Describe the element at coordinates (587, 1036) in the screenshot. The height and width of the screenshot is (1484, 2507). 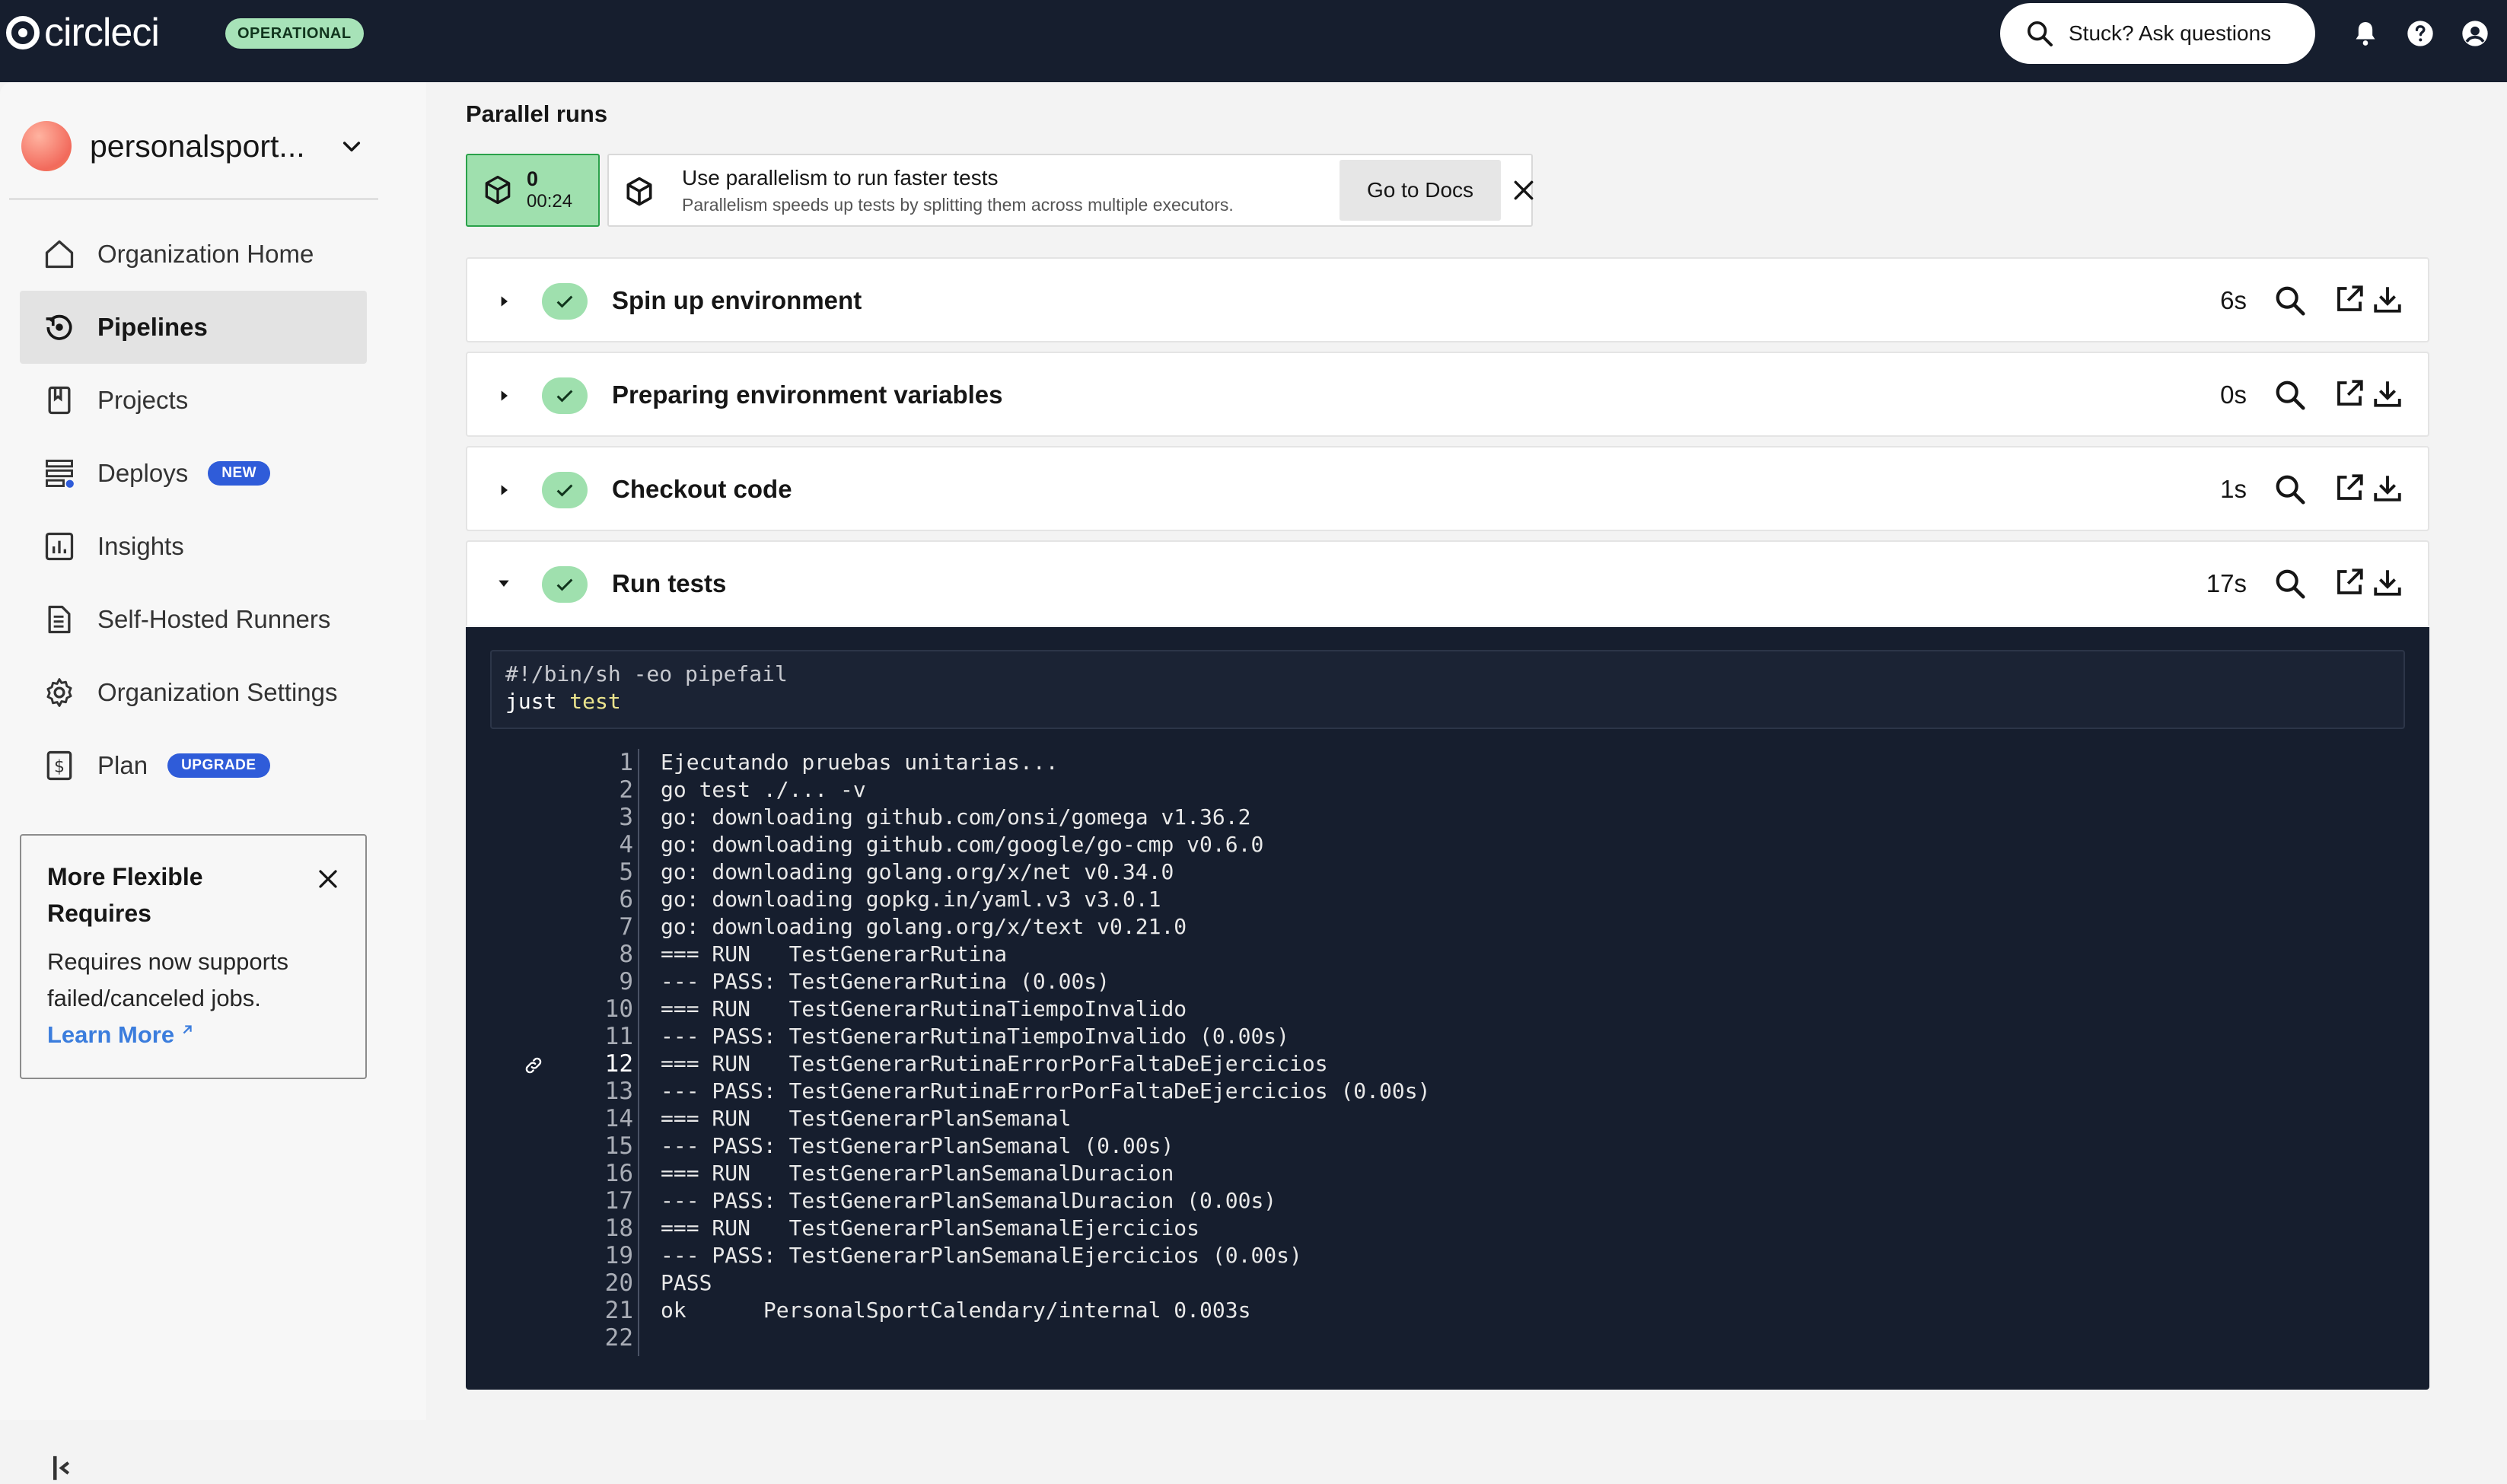
I see `line-number: 11` at that location.